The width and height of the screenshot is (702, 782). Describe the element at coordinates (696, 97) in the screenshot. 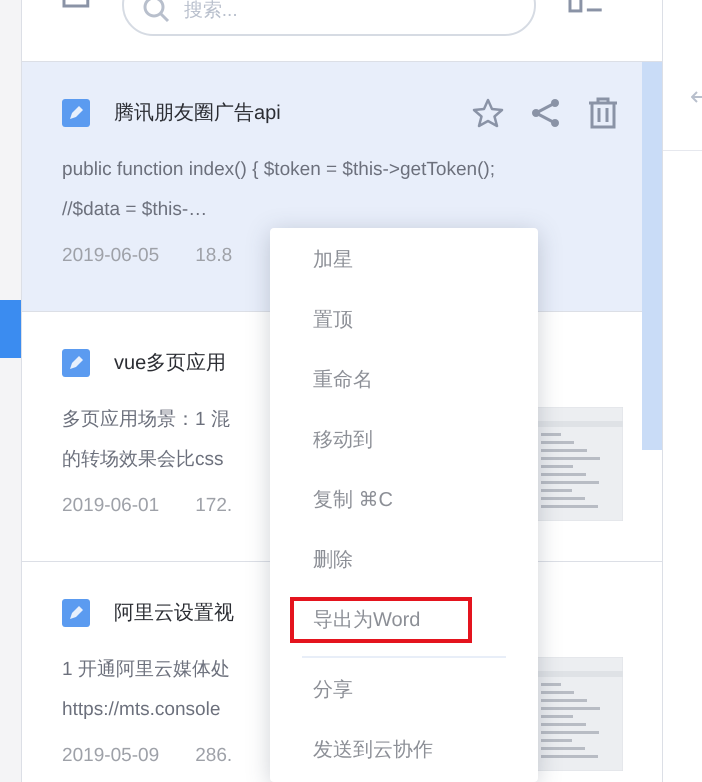

I see `arrow-left-icon` at that location.